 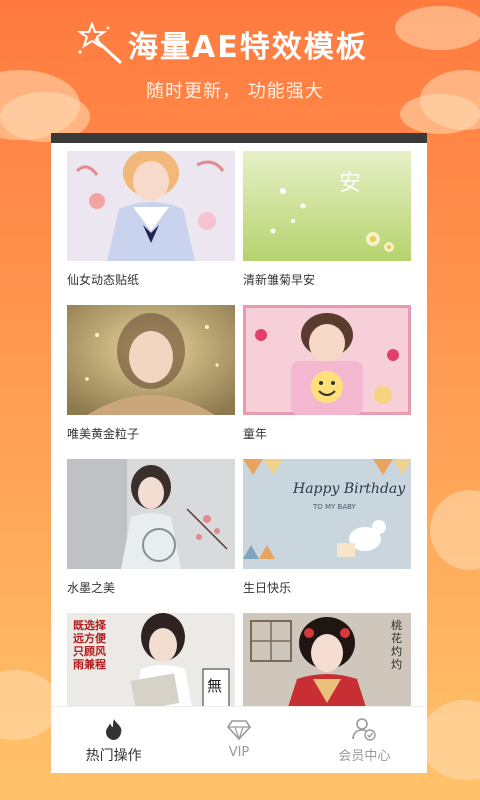 I want to click on overlay-text: 安, so click(x=350, y=183).